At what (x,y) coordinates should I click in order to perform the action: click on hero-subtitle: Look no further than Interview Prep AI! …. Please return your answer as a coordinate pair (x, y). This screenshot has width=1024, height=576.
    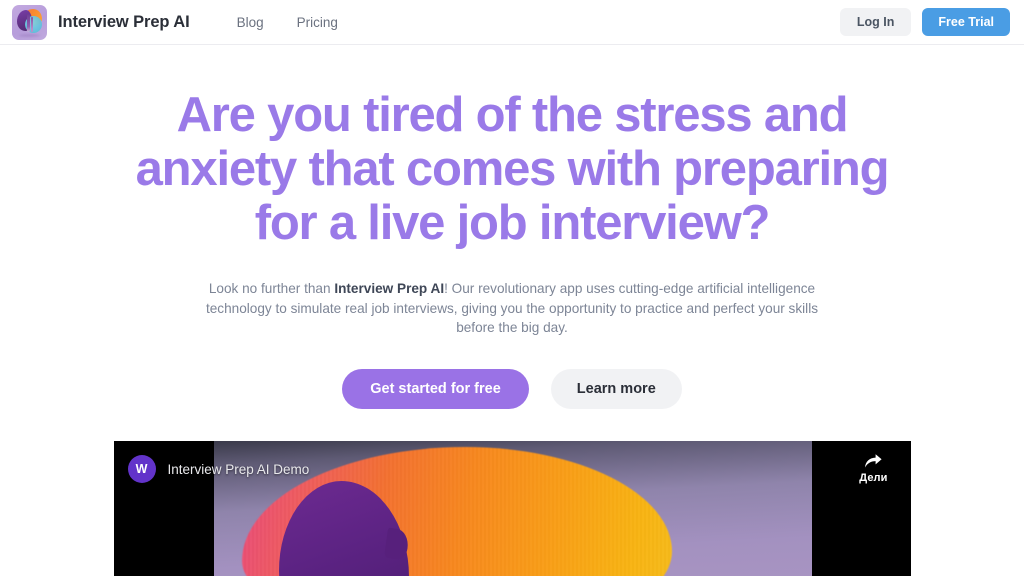
    Looking at the image, I should click on (512, 308).